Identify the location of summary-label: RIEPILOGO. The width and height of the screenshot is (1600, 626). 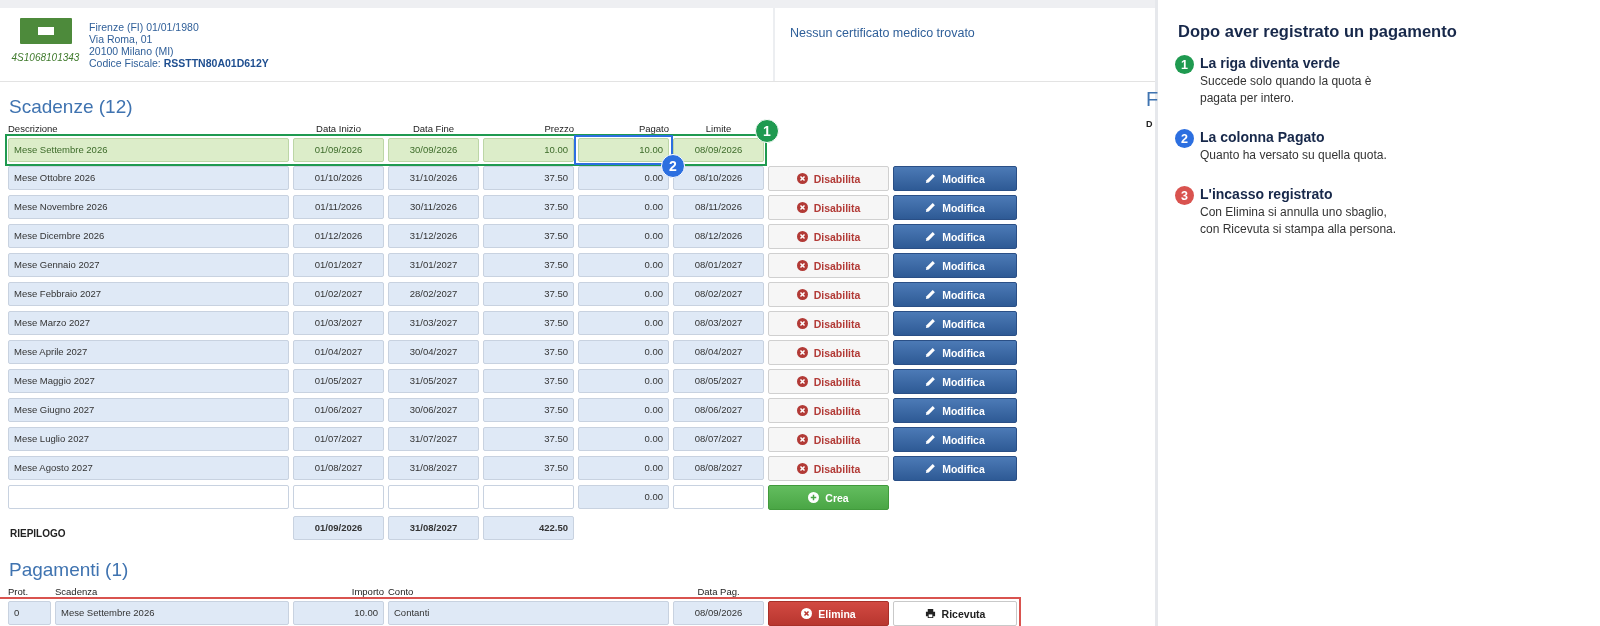
(38, 534).